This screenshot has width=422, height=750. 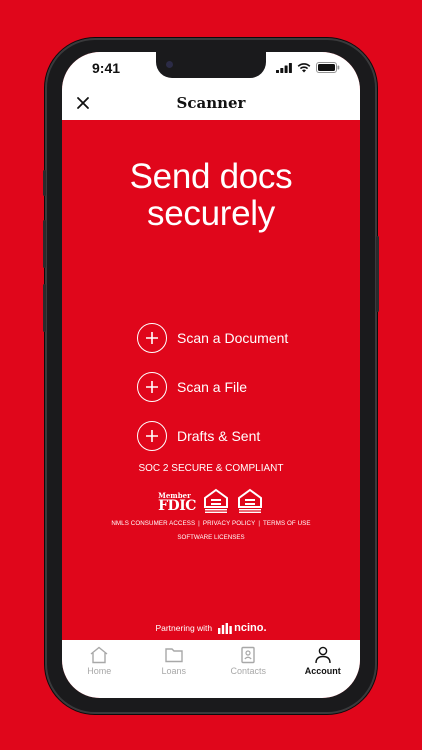 I want to click on drafts-sent-button: Drafts & Sent, so click(x=212, y=436).